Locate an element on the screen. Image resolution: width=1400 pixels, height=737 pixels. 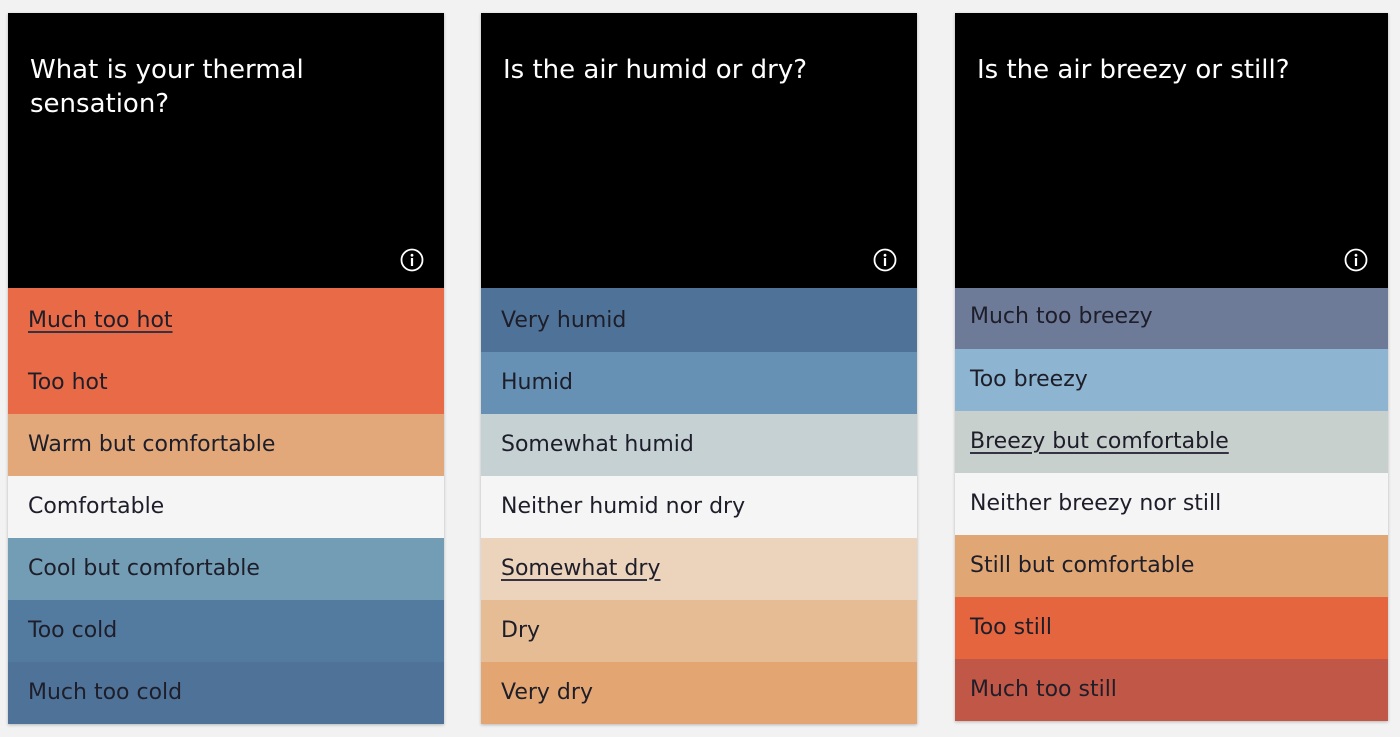
question-header: Is the air breezy or still? is located at coordinates (1171, 150).